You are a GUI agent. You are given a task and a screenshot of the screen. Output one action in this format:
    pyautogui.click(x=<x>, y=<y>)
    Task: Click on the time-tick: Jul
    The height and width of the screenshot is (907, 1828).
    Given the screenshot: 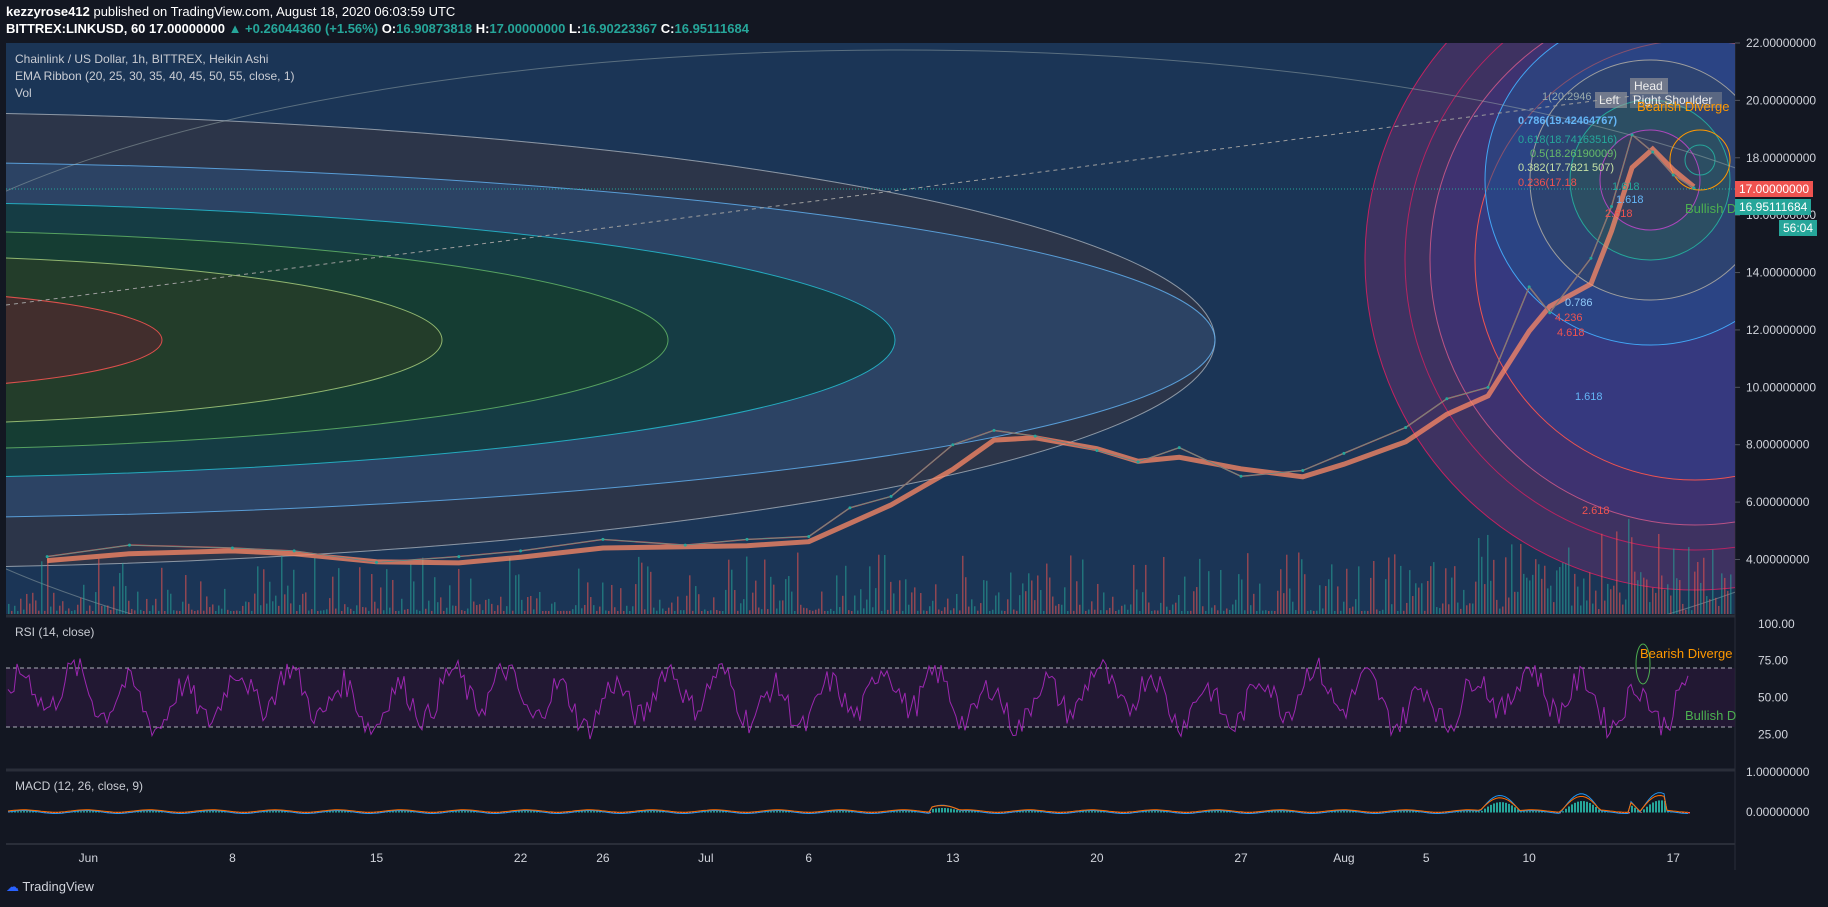 What is the action you would take?
    pyautogui.click(x=705, y=858)
    